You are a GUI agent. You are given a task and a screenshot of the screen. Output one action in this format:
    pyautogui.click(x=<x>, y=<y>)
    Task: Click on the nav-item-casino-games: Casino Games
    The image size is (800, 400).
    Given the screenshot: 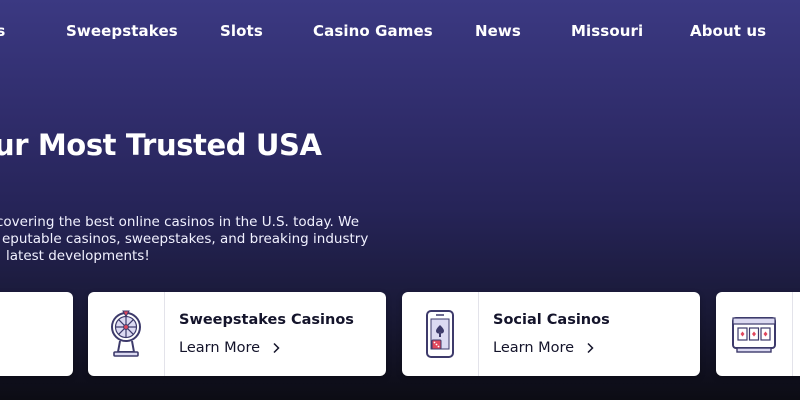 What is the action you would take?
    pyautogui.click(x=373, y=31)
    